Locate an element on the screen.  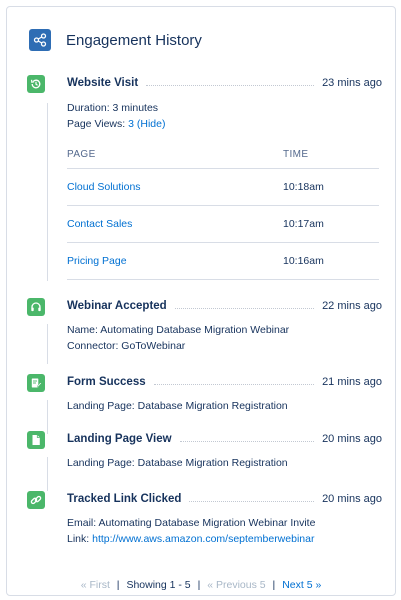
share-icon is located at coordinates (40, 40).